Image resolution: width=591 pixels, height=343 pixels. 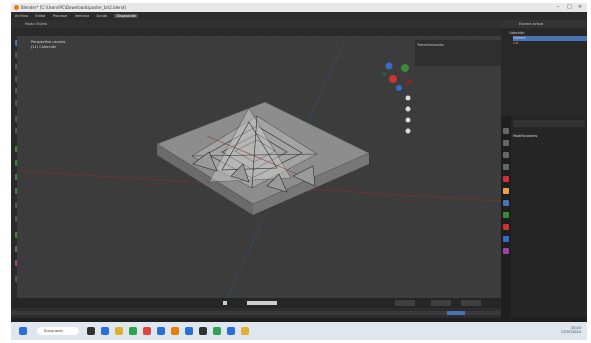 I want to click on constraint-props-icon, so click(x=506, y=227).